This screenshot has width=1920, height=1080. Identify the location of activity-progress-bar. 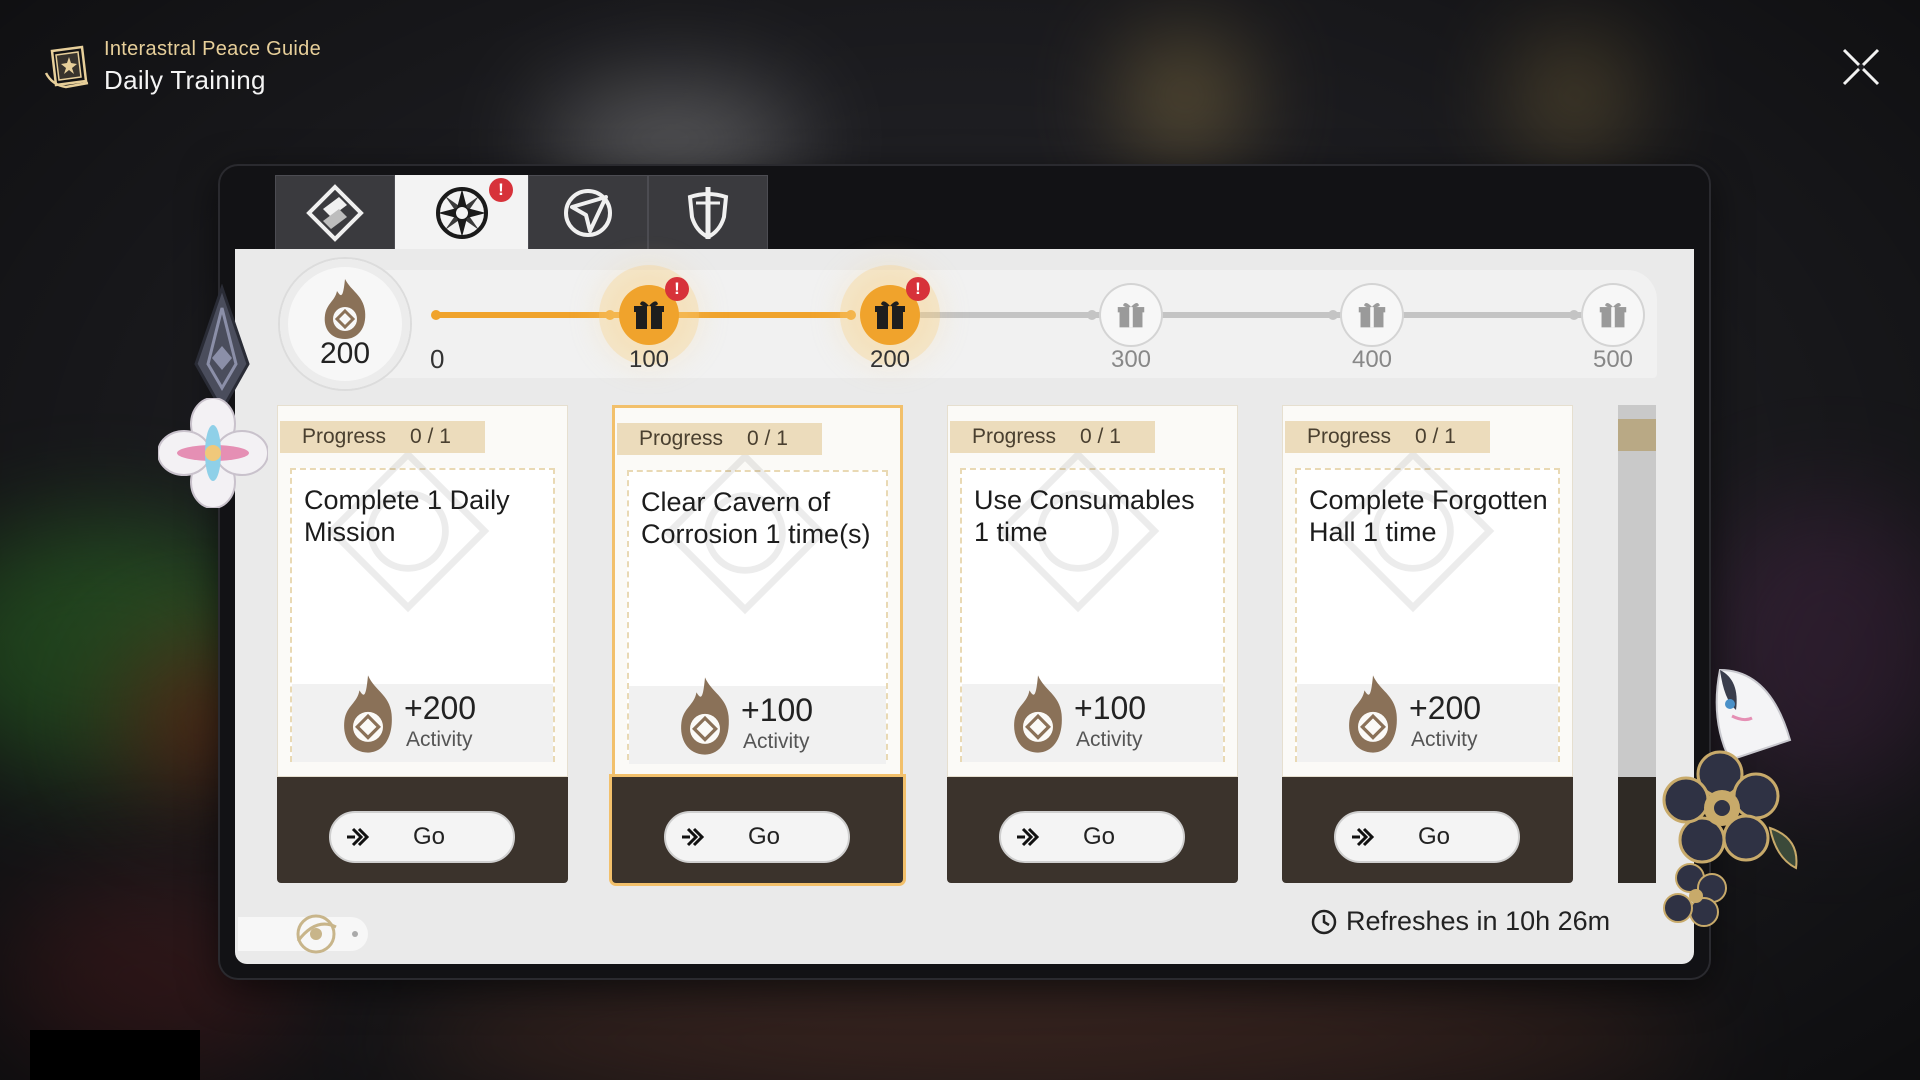
(968, 324).